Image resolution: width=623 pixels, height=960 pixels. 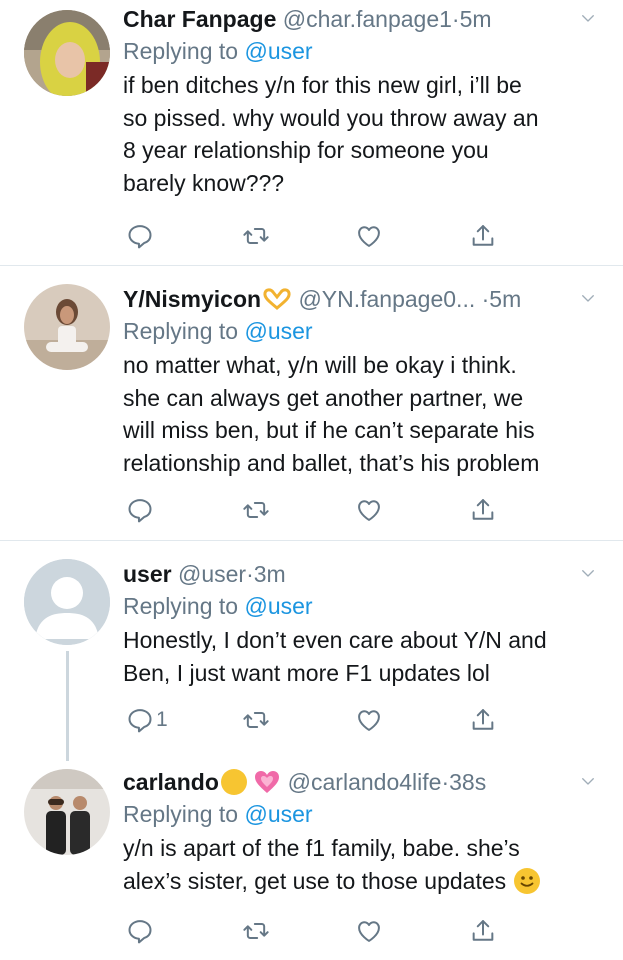 I want to click on tweet-text-line: alex’s sister, get use to those updates, so click(x=315, y=880).